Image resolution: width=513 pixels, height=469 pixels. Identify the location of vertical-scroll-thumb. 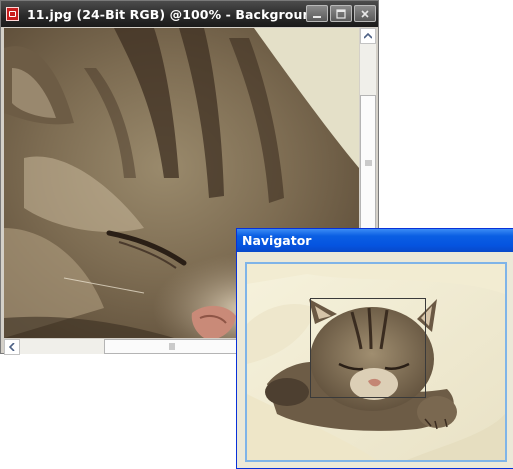
(368, 162).